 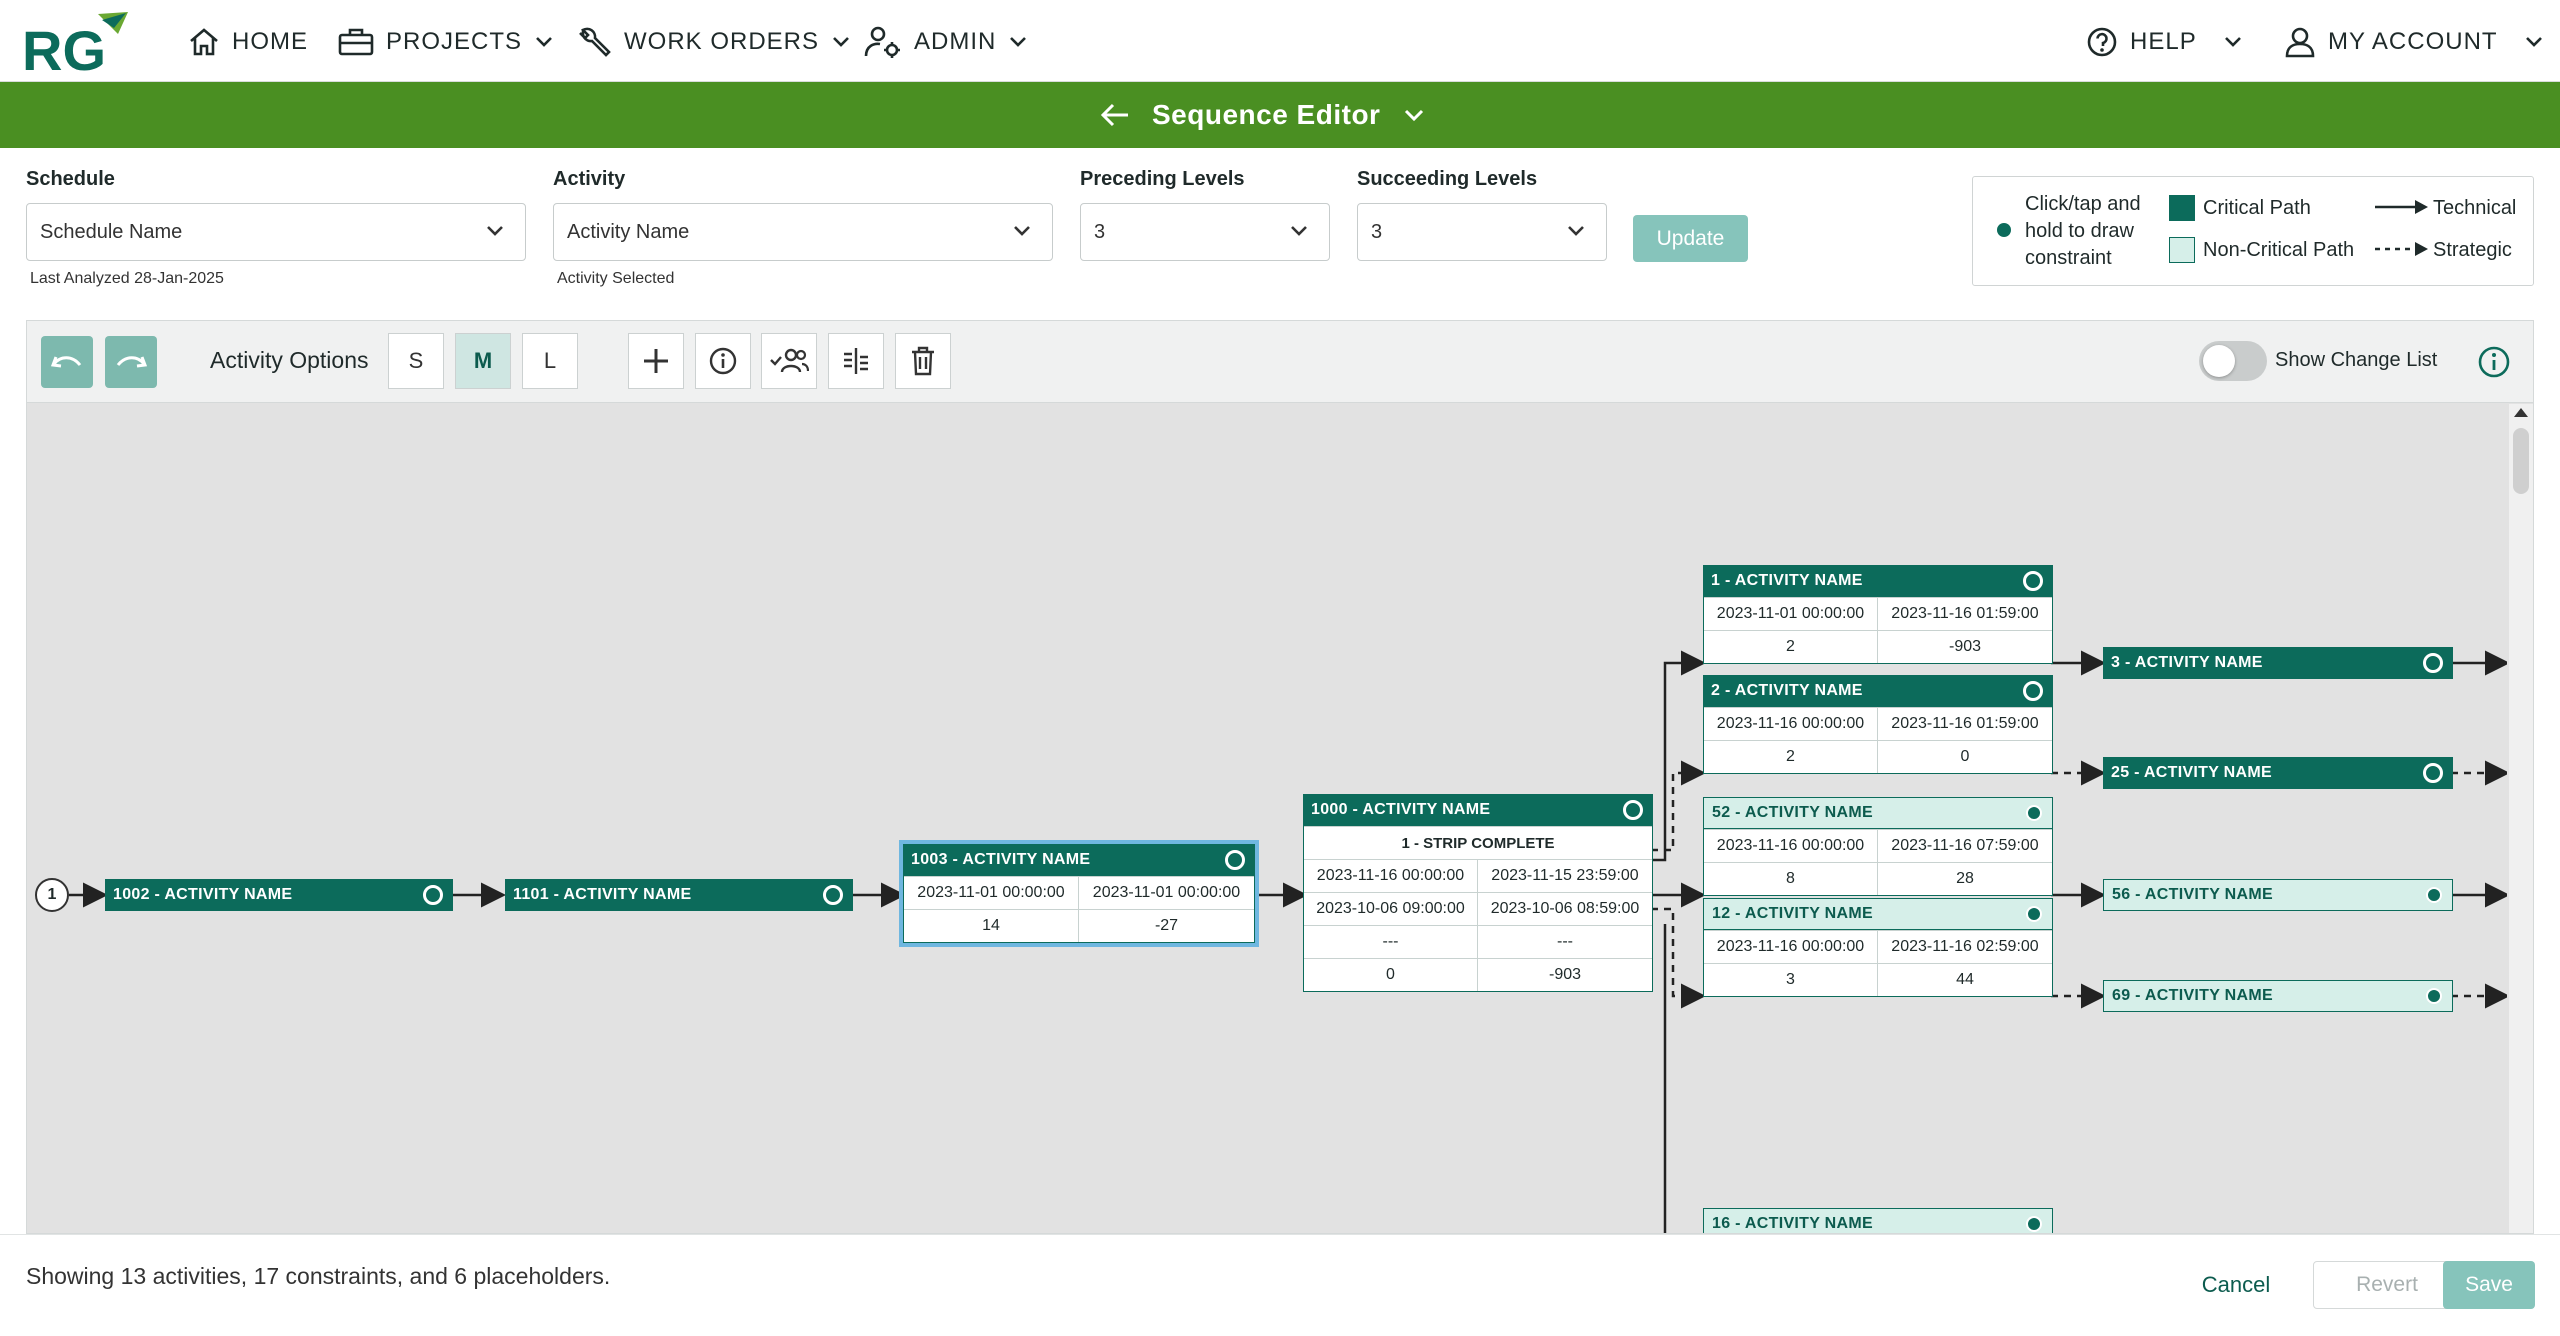 What do you see at coordinates (803, 232) in the screenshot?
I see `activity-select: Activity Name` at bounding box center [803, 232].